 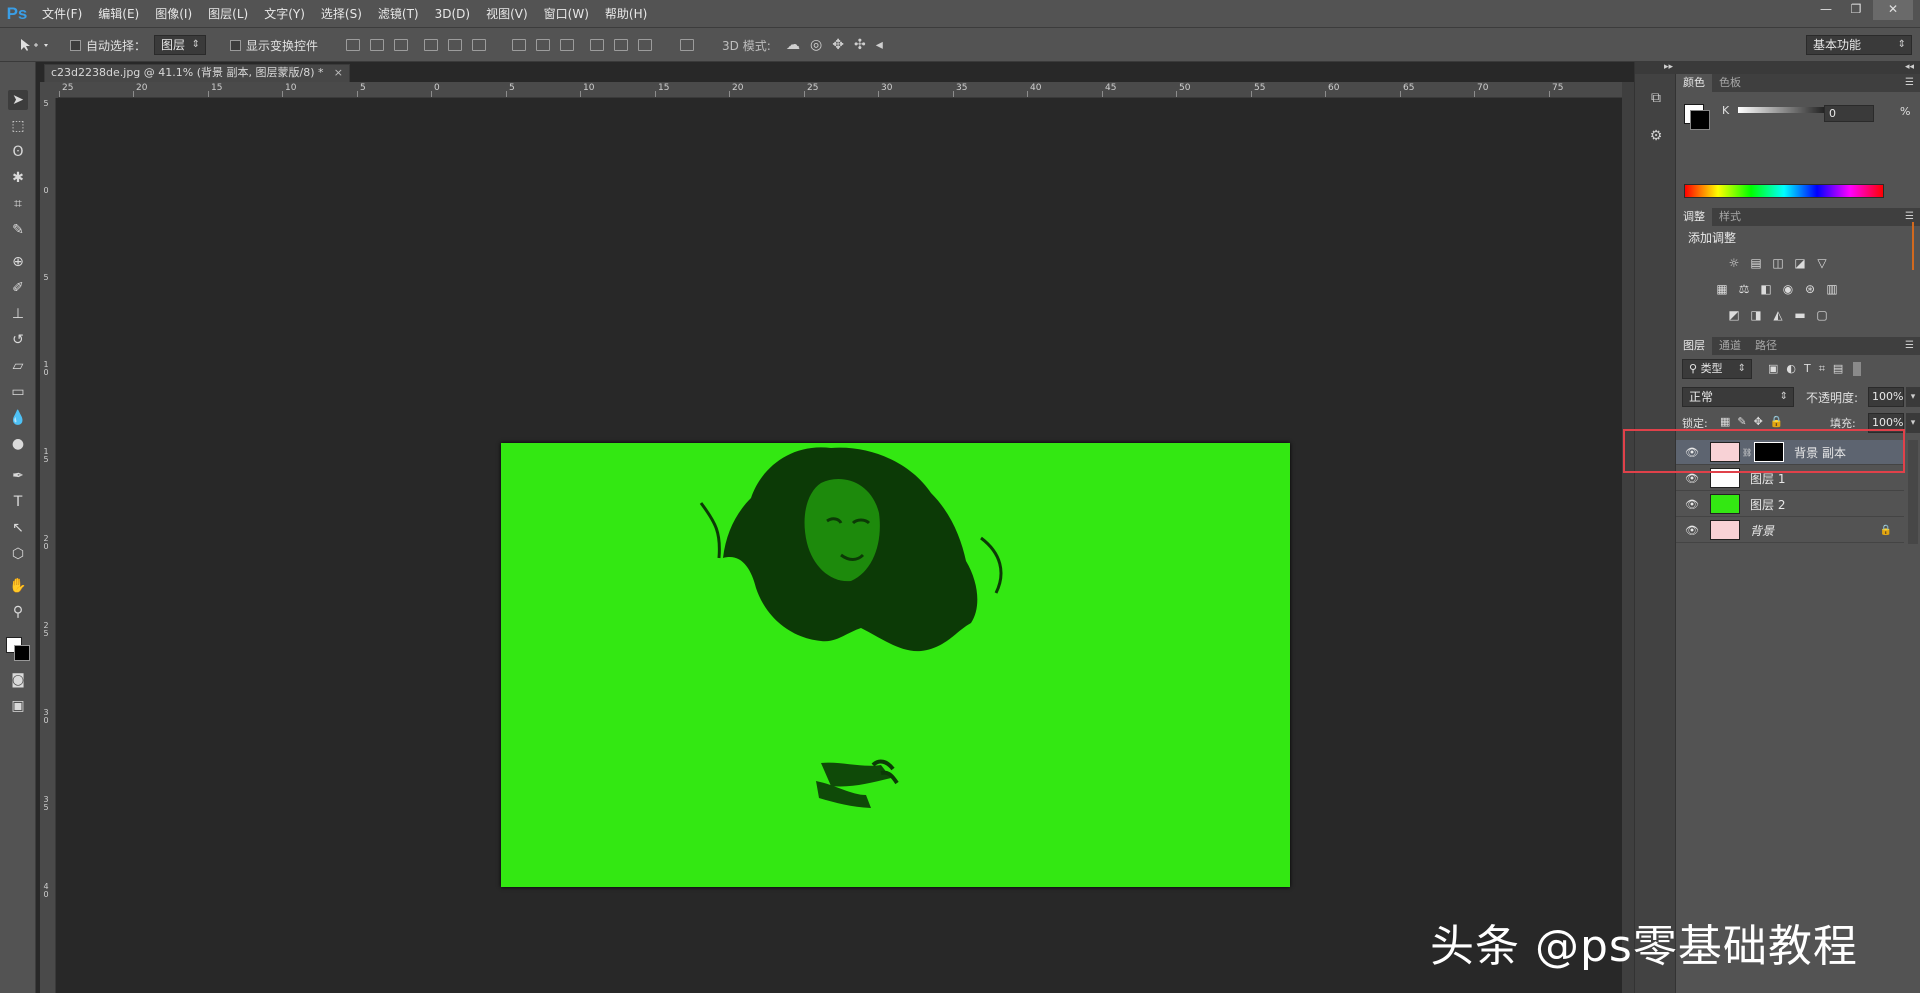 What do you see at coordinates (18, 100) in the screenshot?
I see `move-tool-icon: ➤` at bounding box center [18, 100].